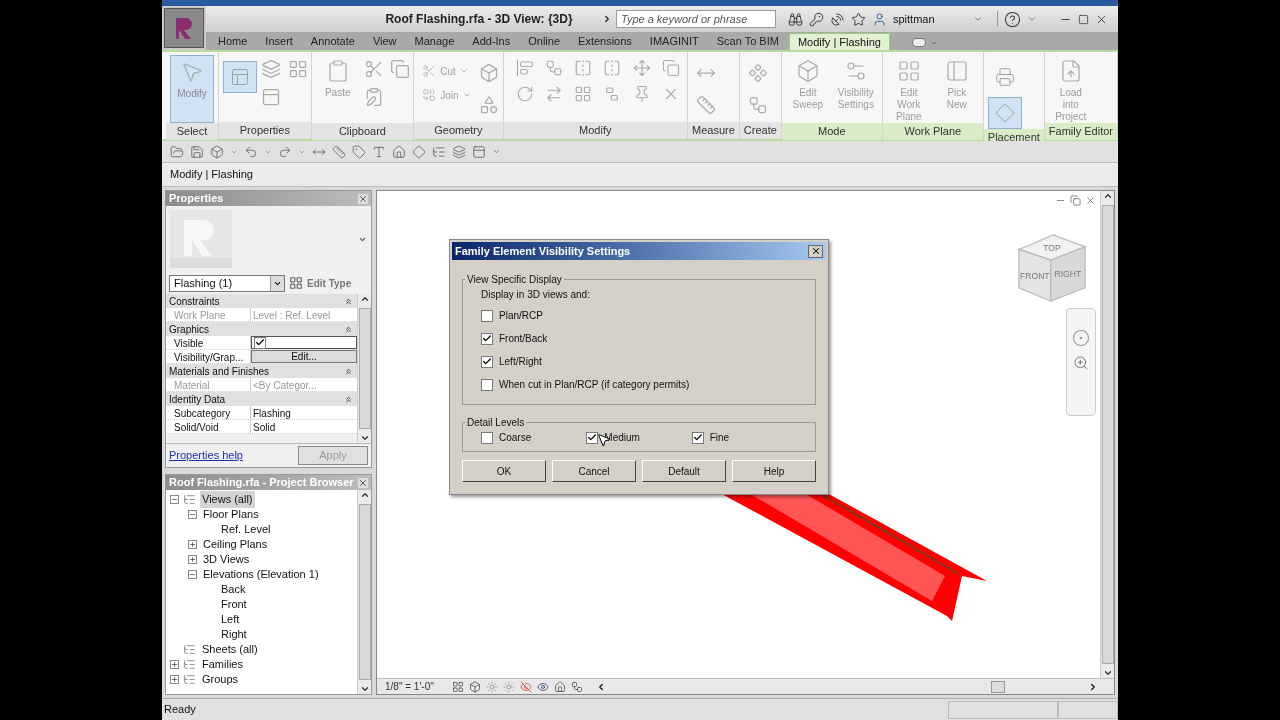 The height and width of the screenshot is (720, 1280). What do you see at coordinates (594, 471) in the screenshot?
I see `dialog-button: Cancel` at bounding box center [594, 471].